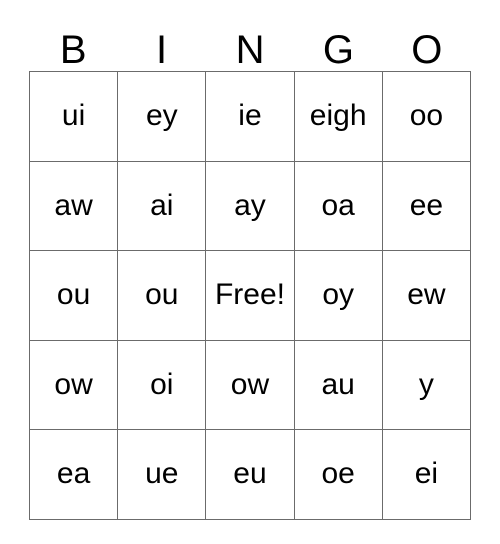 This screenshot has height=544, width=500. I want to click on bingo-cell-o1: oo, so click(426, 116).